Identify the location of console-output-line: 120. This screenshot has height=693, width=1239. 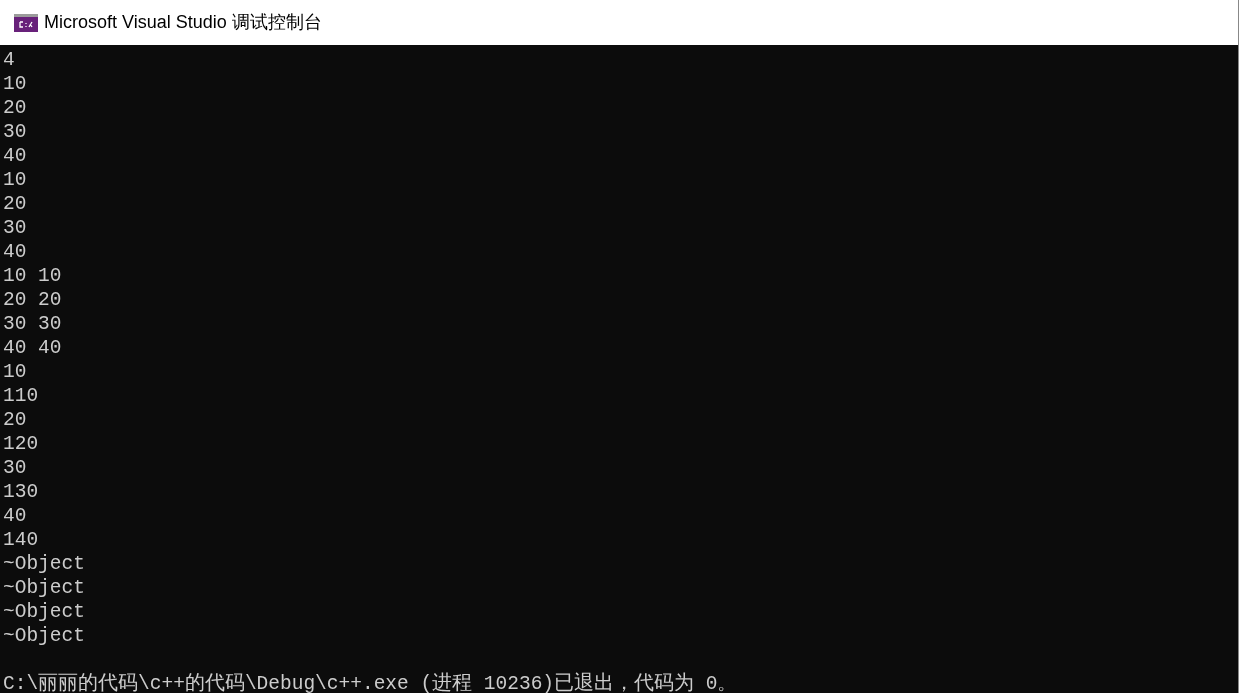
(21, 444).